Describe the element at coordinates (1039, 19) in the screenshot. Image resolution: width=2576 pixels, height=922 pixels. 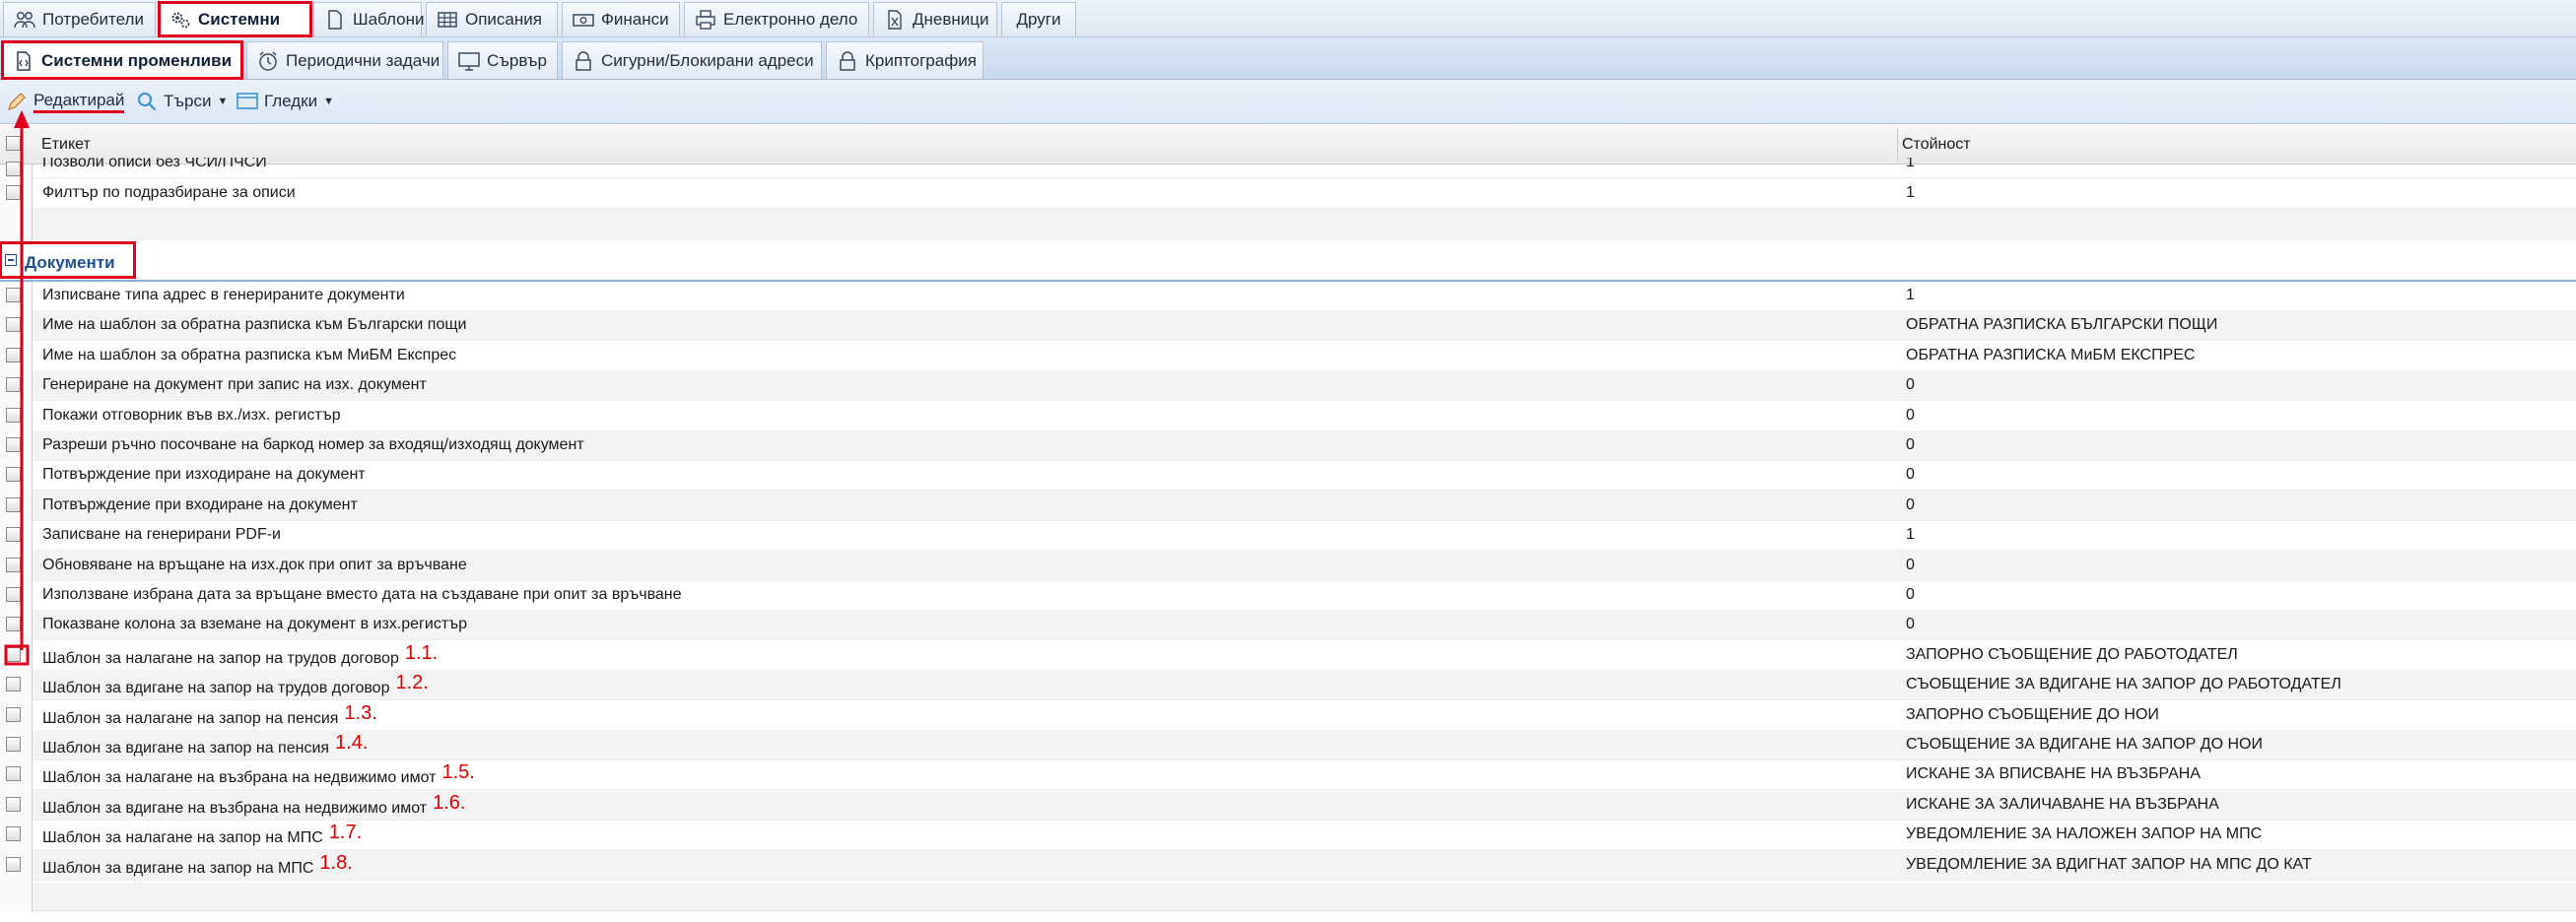
I see `tab-other: Други` at that location.